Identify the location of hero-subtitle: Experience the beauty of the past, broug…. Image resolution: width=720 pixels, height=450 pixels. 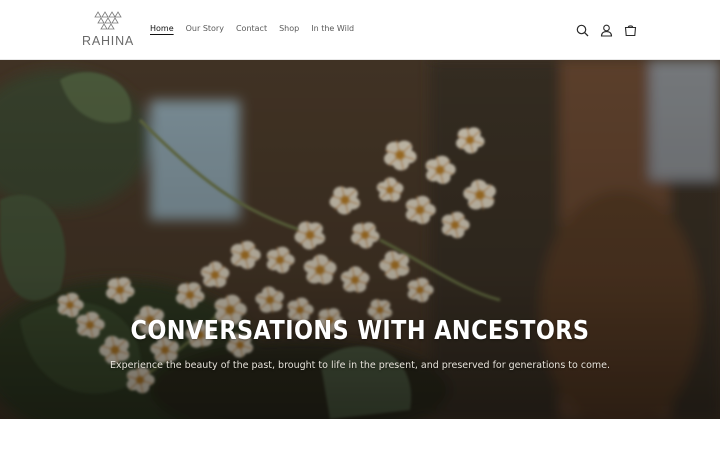
(360, 365).